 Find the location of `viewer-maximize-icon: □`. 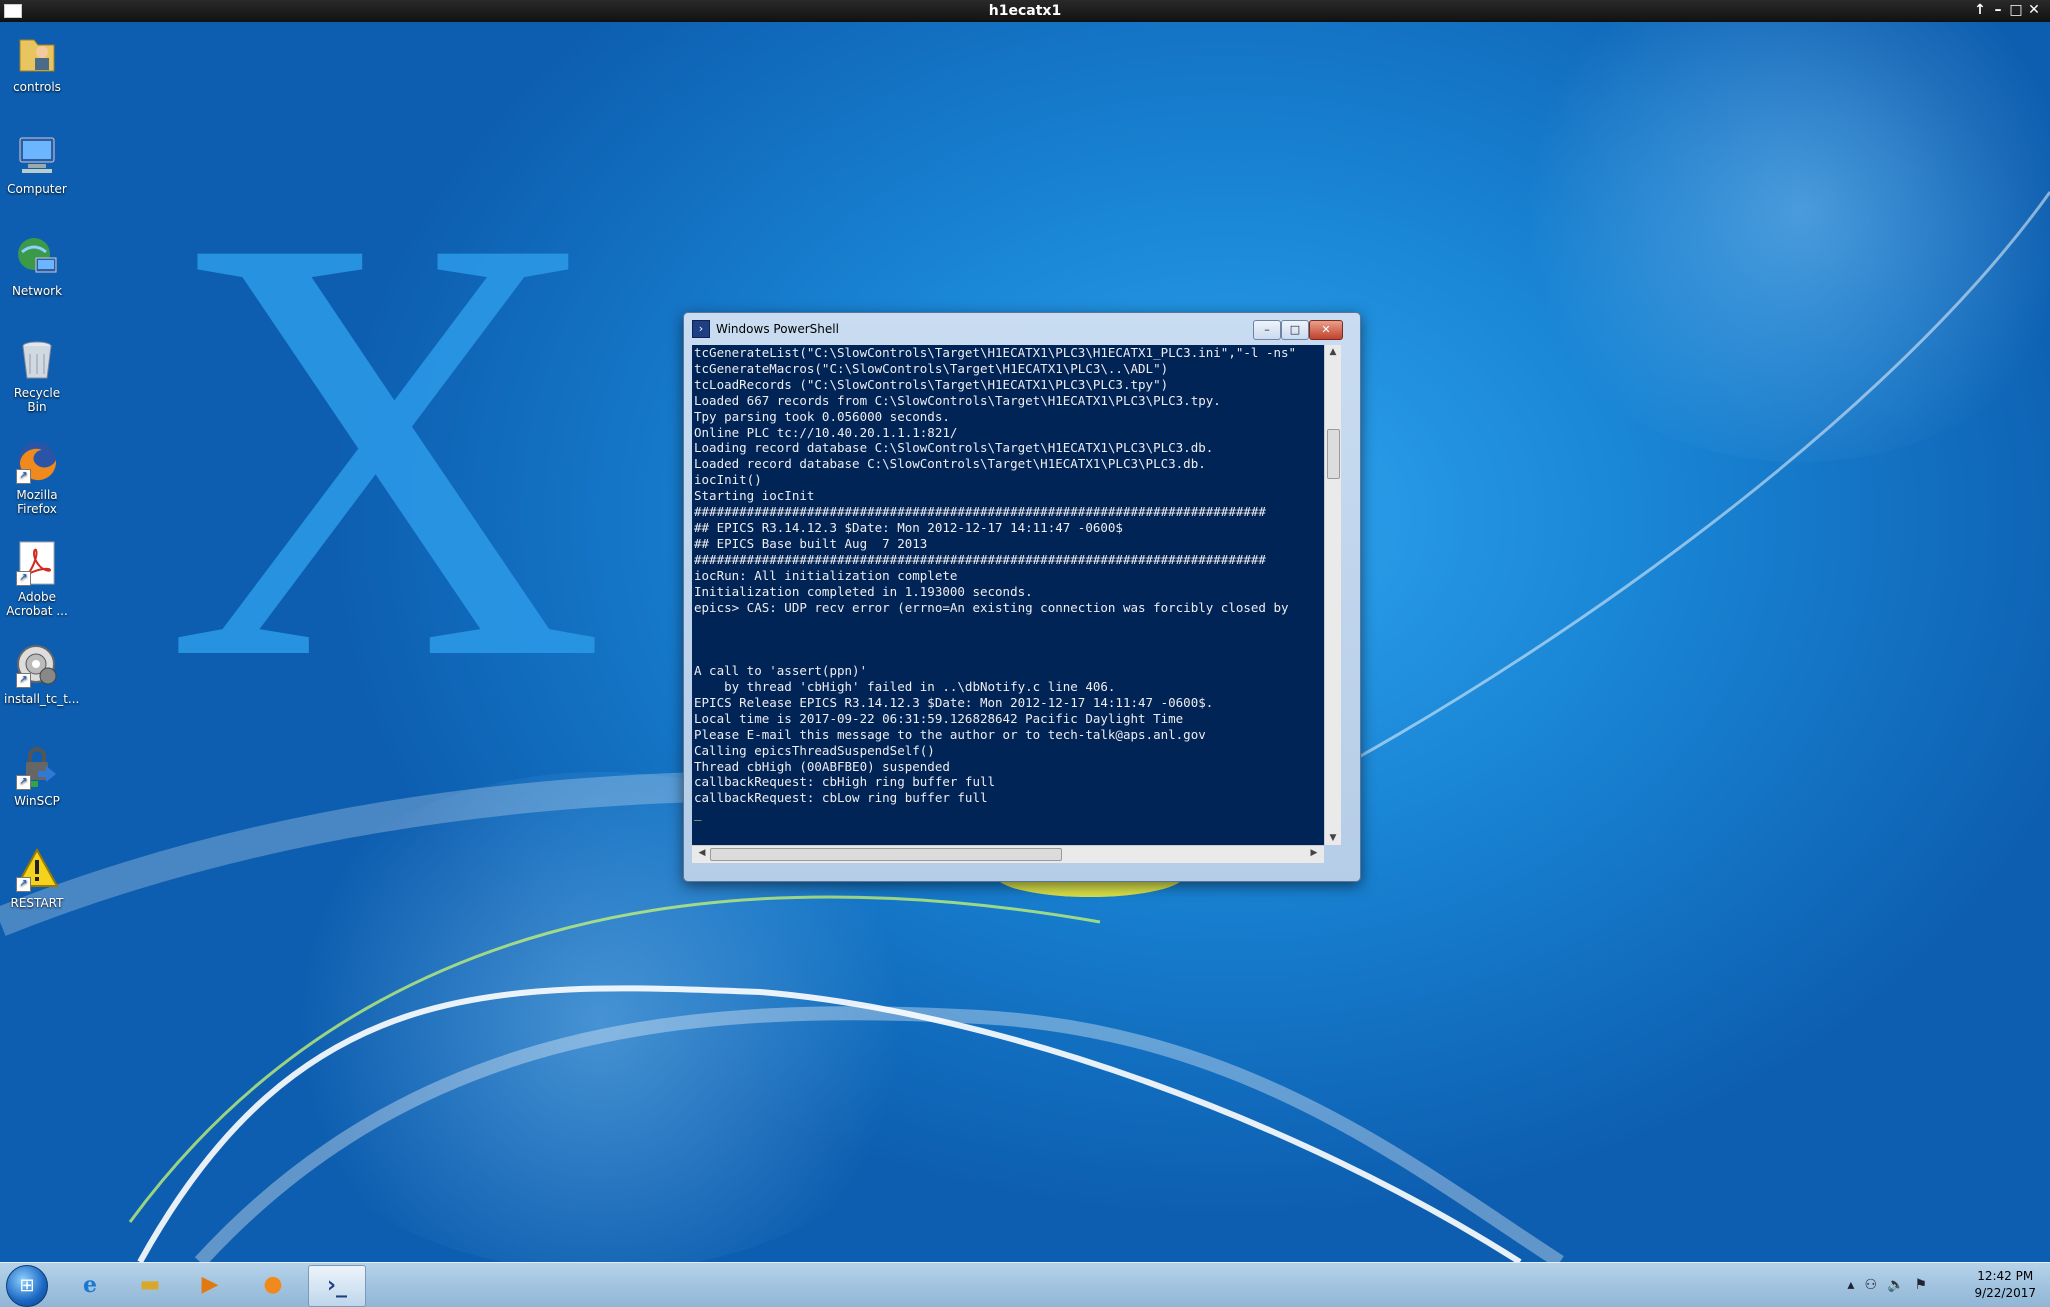

viewer-maximize-icon: □ is located at coordinates (2016, 10).